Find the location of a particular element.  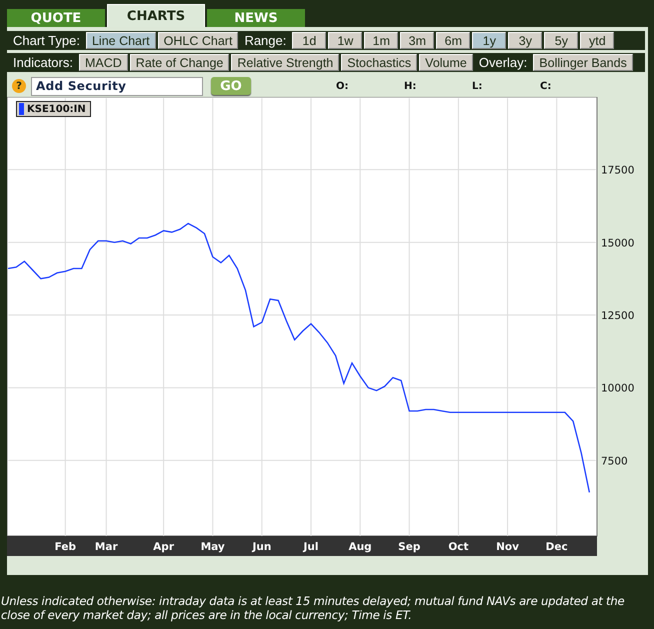

quote-label: C: is located at coordinates (546, 86).